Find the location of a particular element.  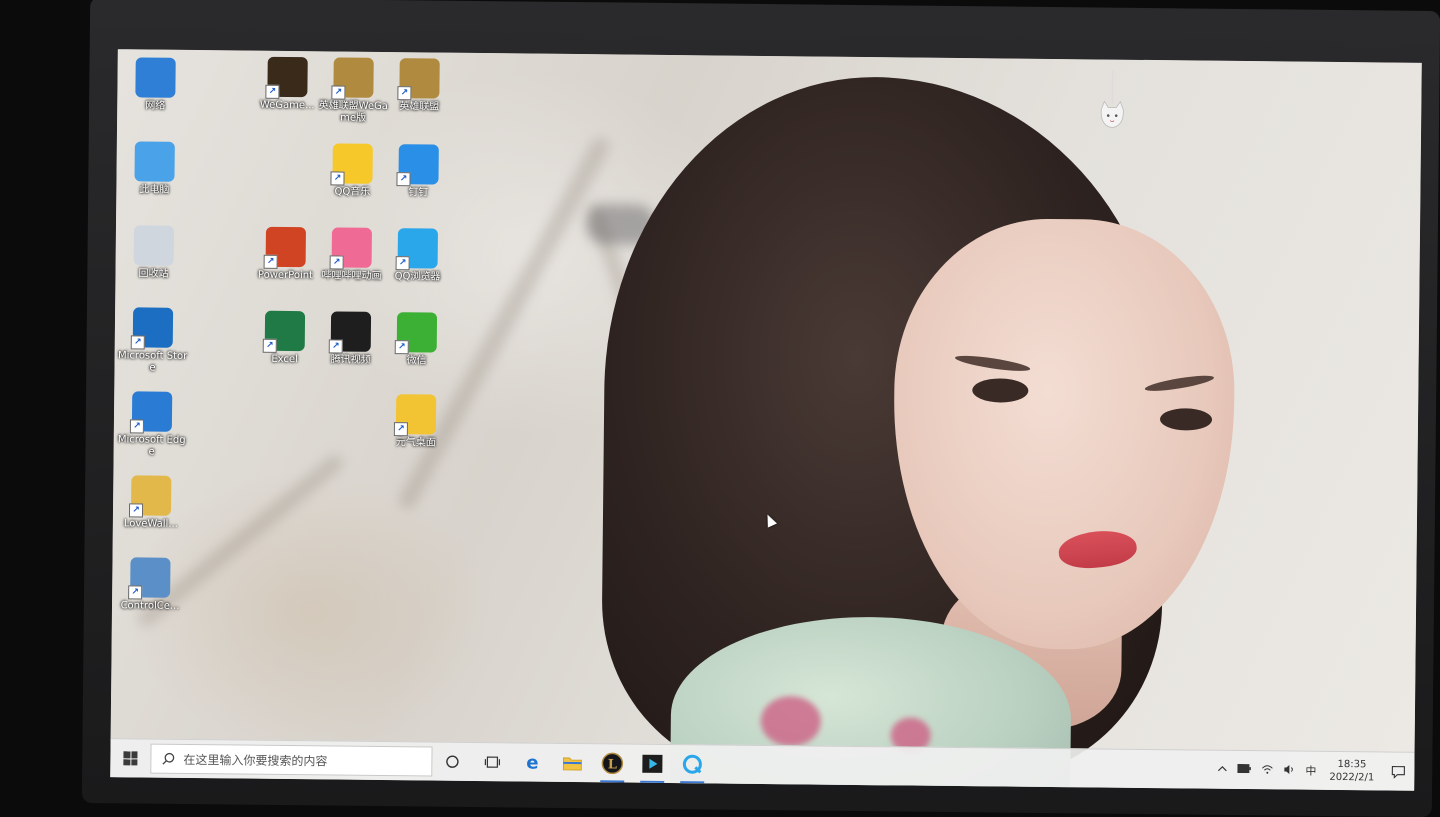

desktop-icon: ↗英雄联盟WeGame版 is located at coordinates (353, 91).